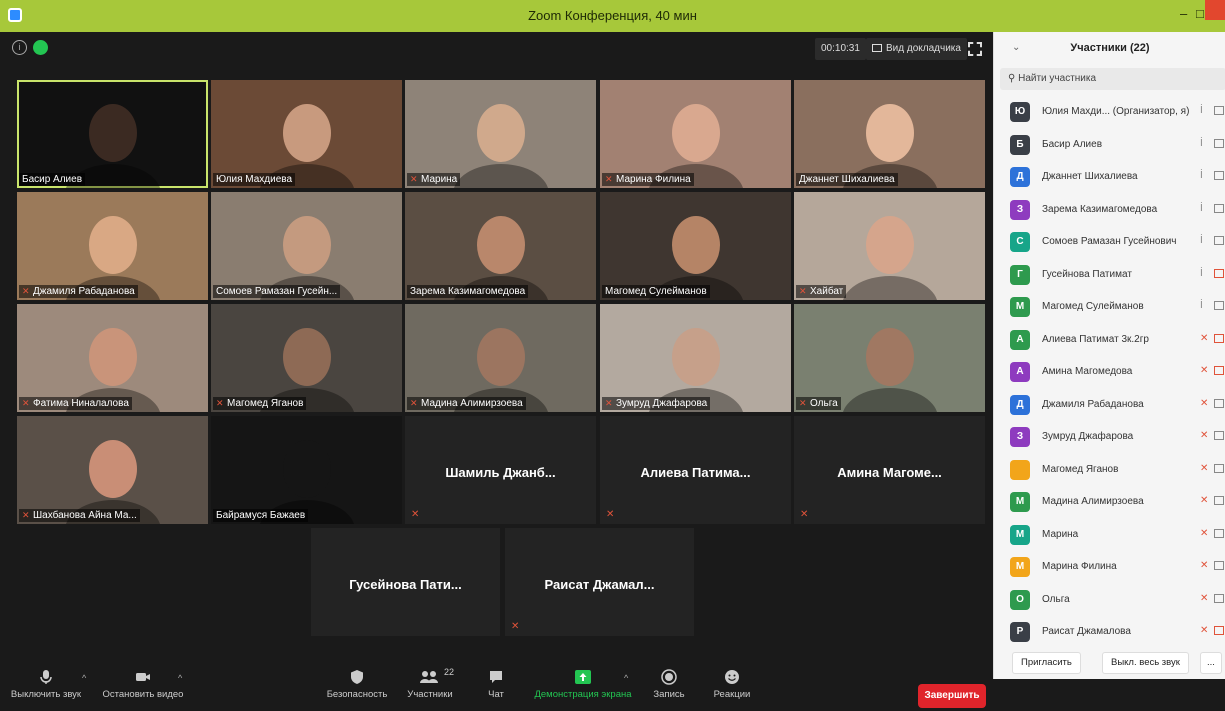  I want to click on share-options-chevron-icon: ^, so click(626, 678).